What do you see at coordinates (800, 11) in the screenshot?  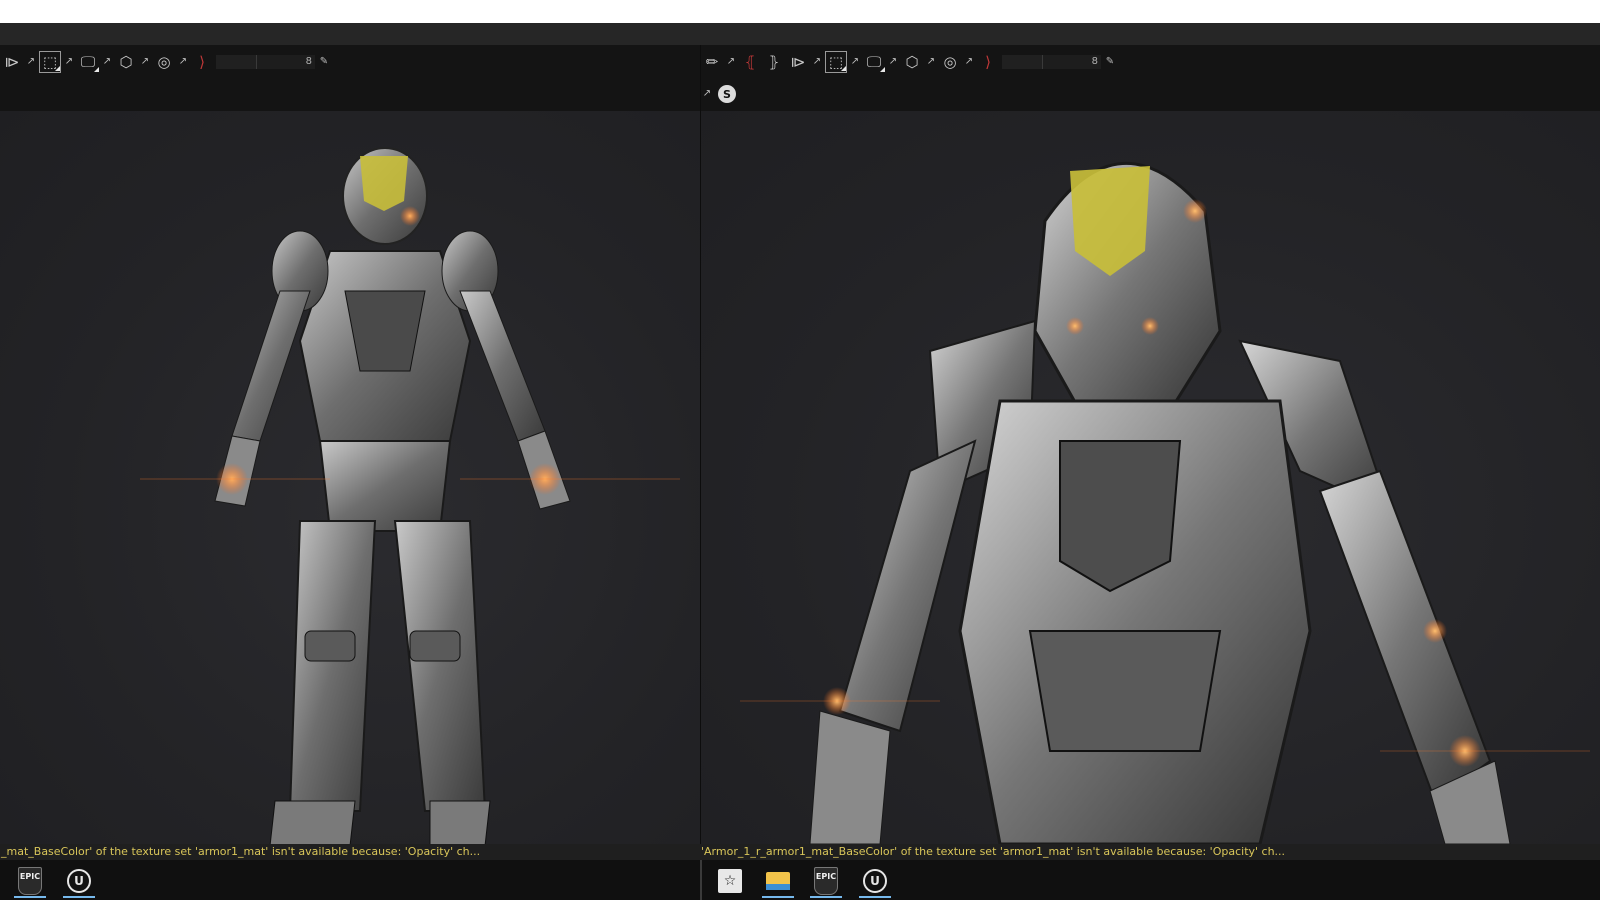 I see `window-top-strip` at bounding box center [800, 11].